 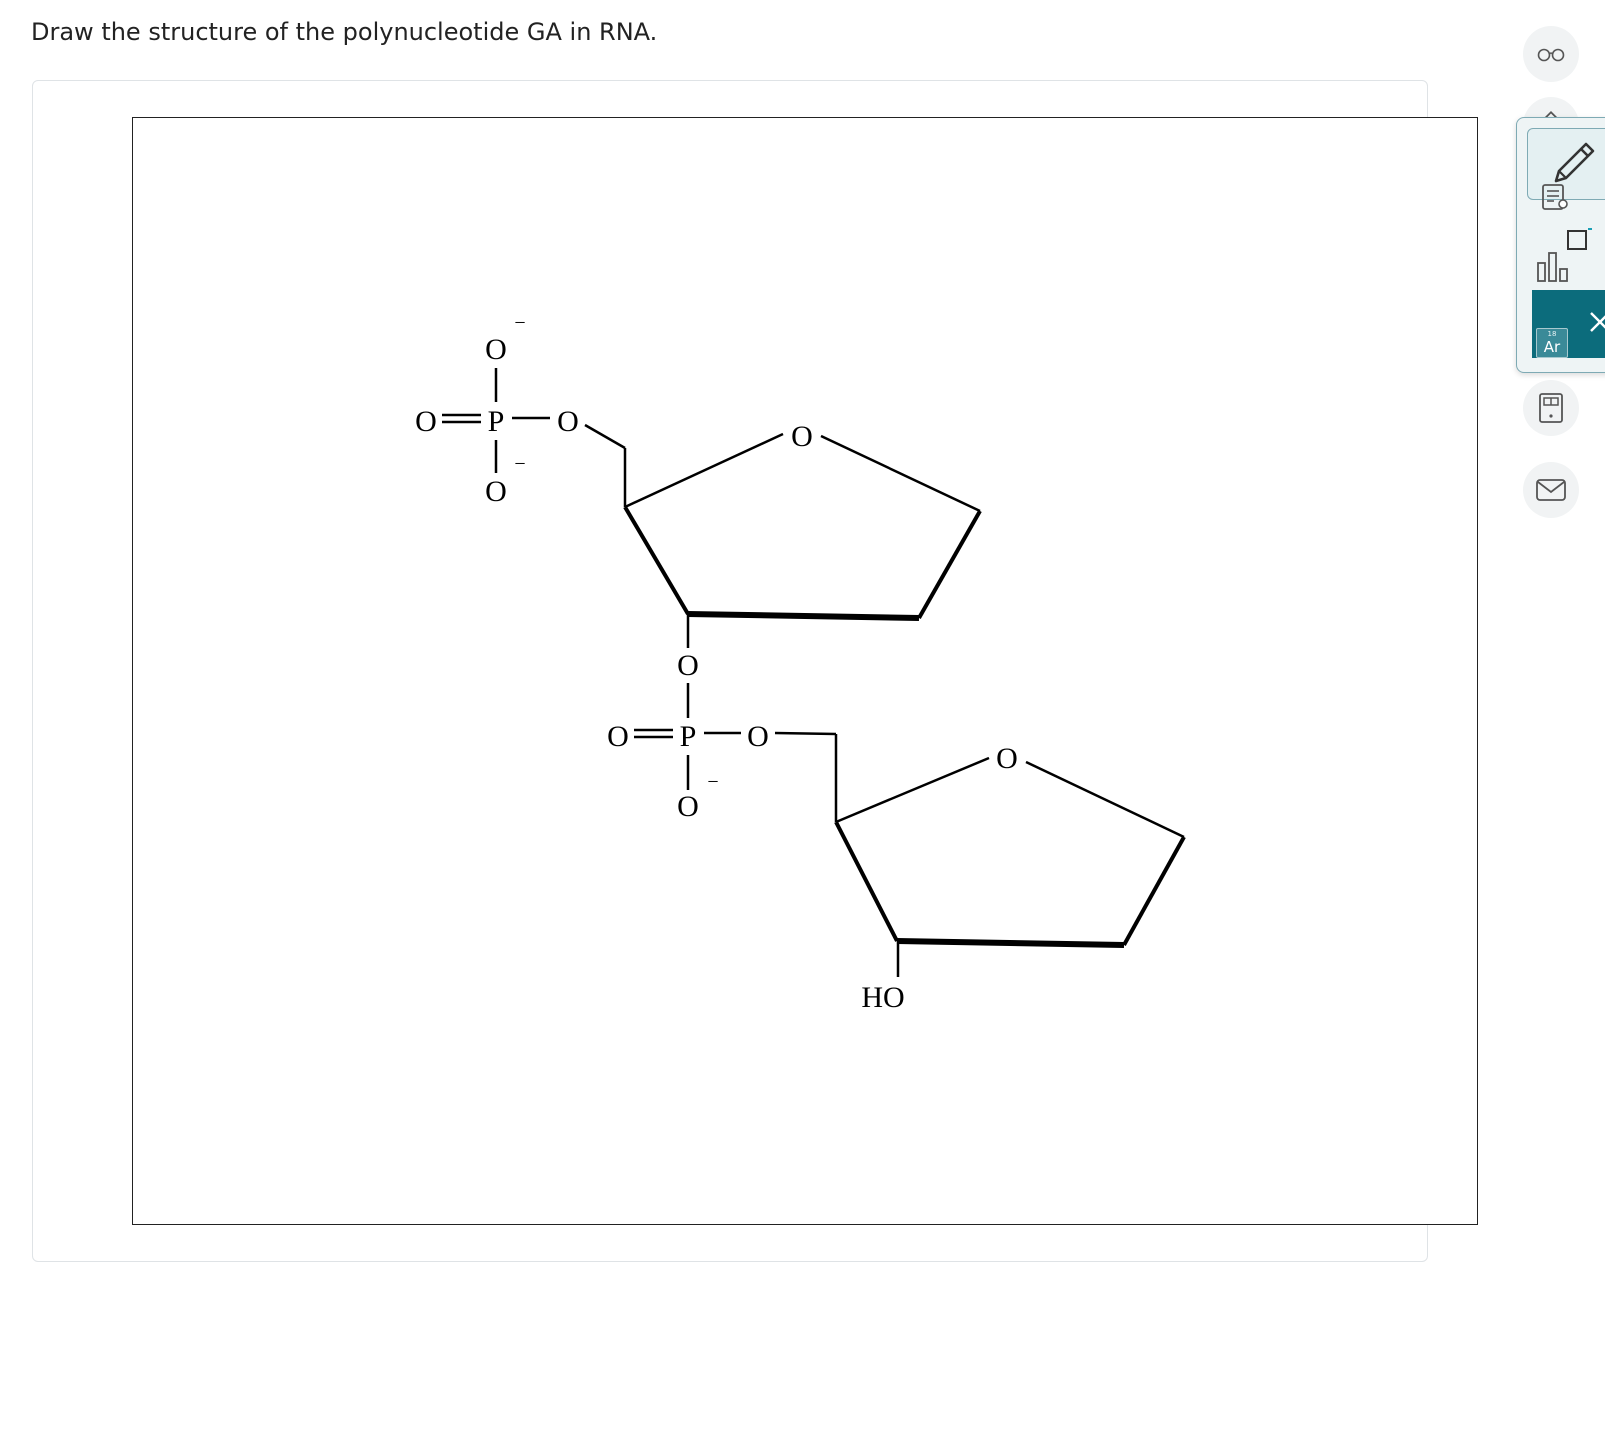 What do you see at coordinates (1597, 322) in the screenshot?
I see `close-icon` at bounding box center [1597, 322].